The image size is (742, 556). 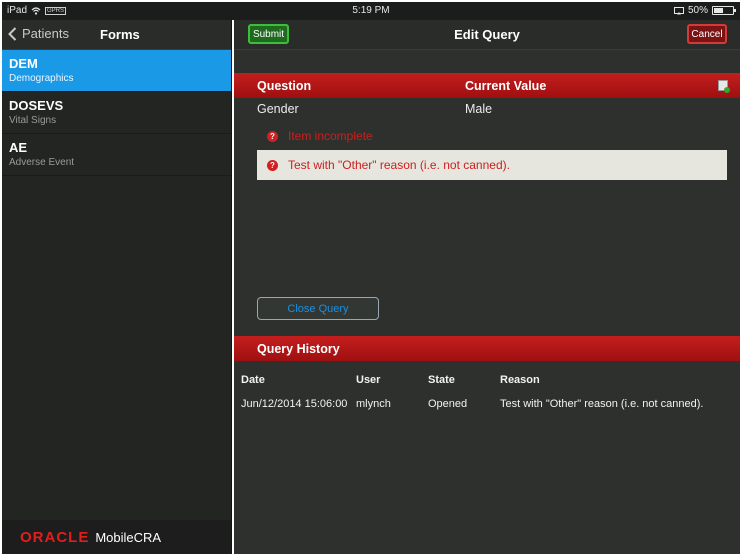 What do you see at coordinates (278, 109) in the screenshot?
I see `question-cell: Gender` at bounding box center [278, 109].